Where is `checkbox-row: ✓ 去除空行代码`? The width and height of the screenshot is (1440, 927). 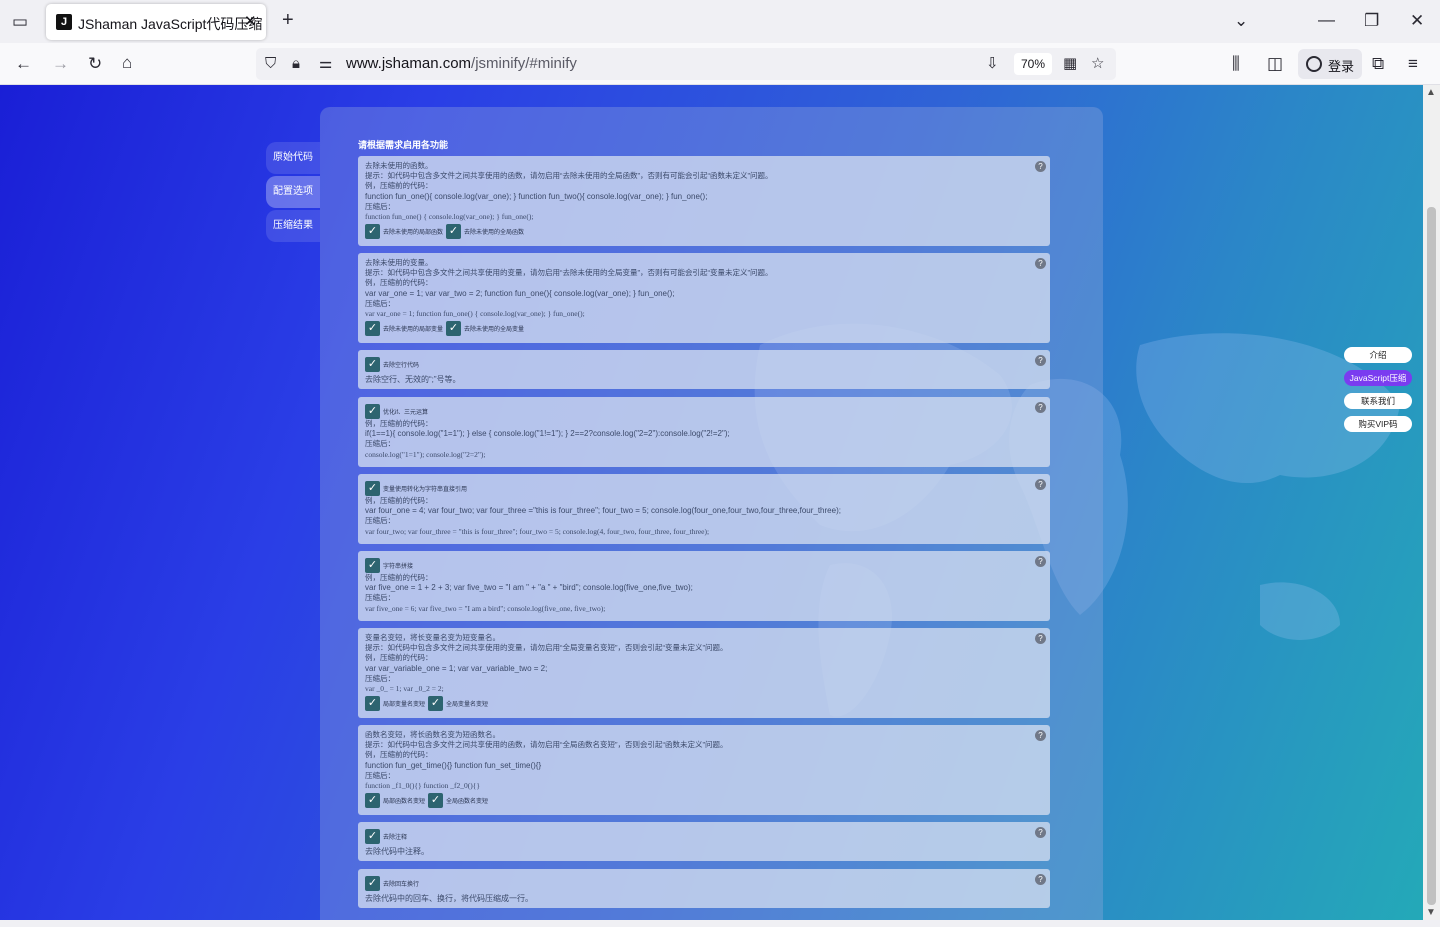
checkbox-row: ✓ 去除空行代码 is located at coordinates (704, 364).